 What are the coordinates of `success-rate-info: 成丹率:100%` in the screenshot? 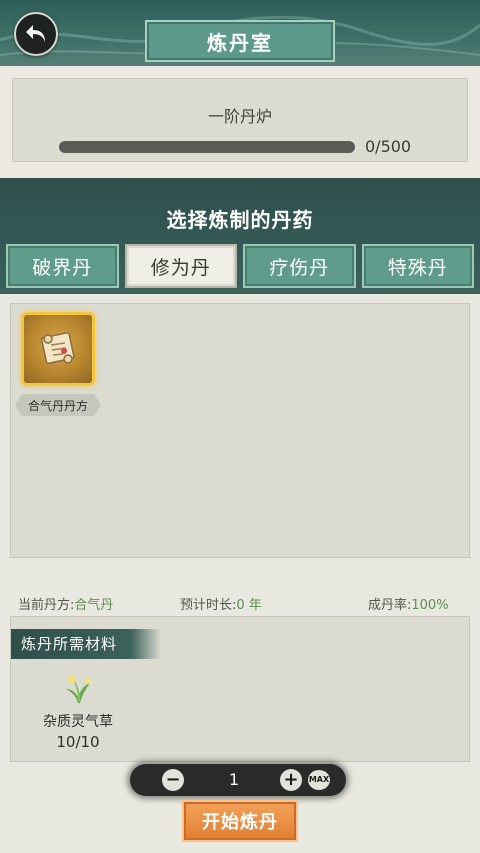 It's located at (408, 603).